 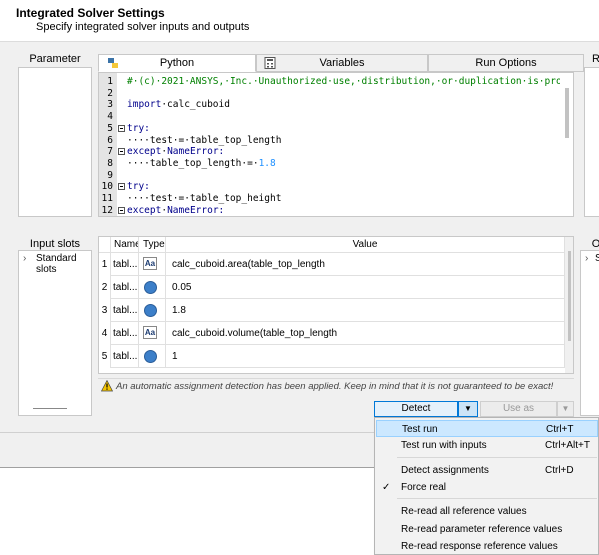 I want to click on code-line: 7 except·NameError:, so click(x=336, y=152).